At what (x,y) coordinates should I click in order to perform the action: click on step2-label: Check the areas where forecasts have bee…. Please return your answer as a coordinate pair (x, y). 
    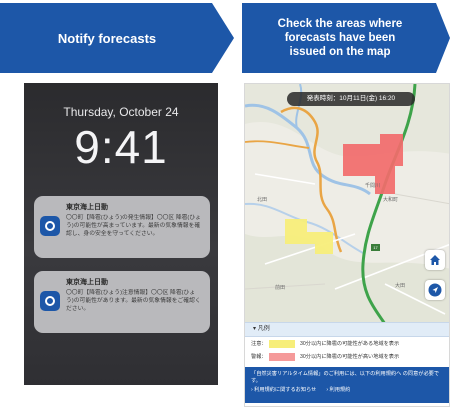
    Looking at the image, I should click on (340, 38).